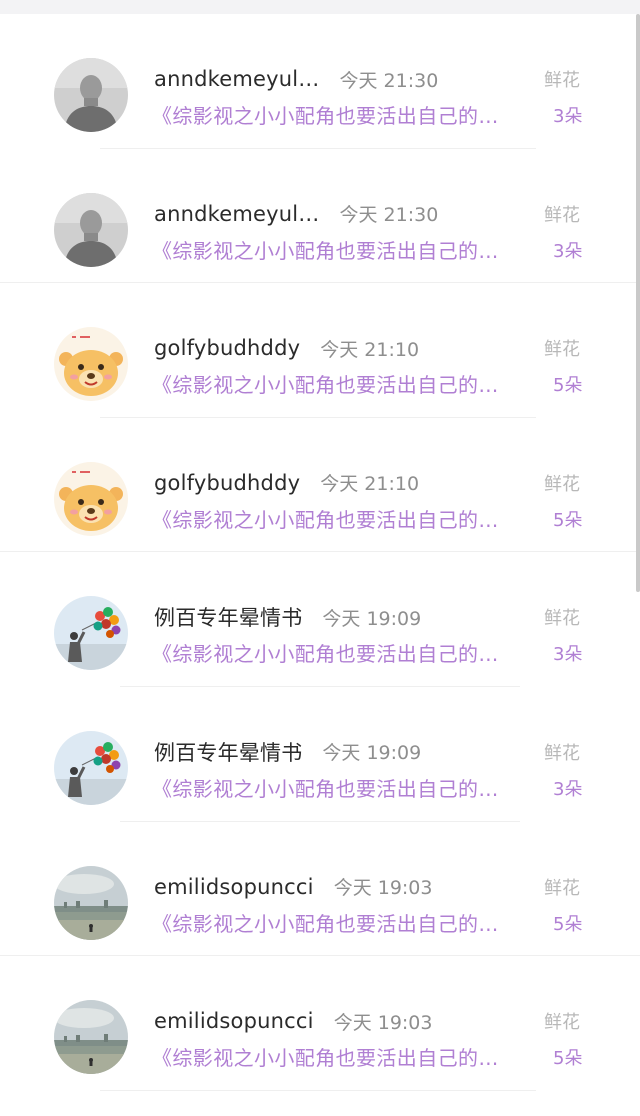 The width and height of the screenshot is (640, 1116). I want to click on scrollbar, so click(638, 303).